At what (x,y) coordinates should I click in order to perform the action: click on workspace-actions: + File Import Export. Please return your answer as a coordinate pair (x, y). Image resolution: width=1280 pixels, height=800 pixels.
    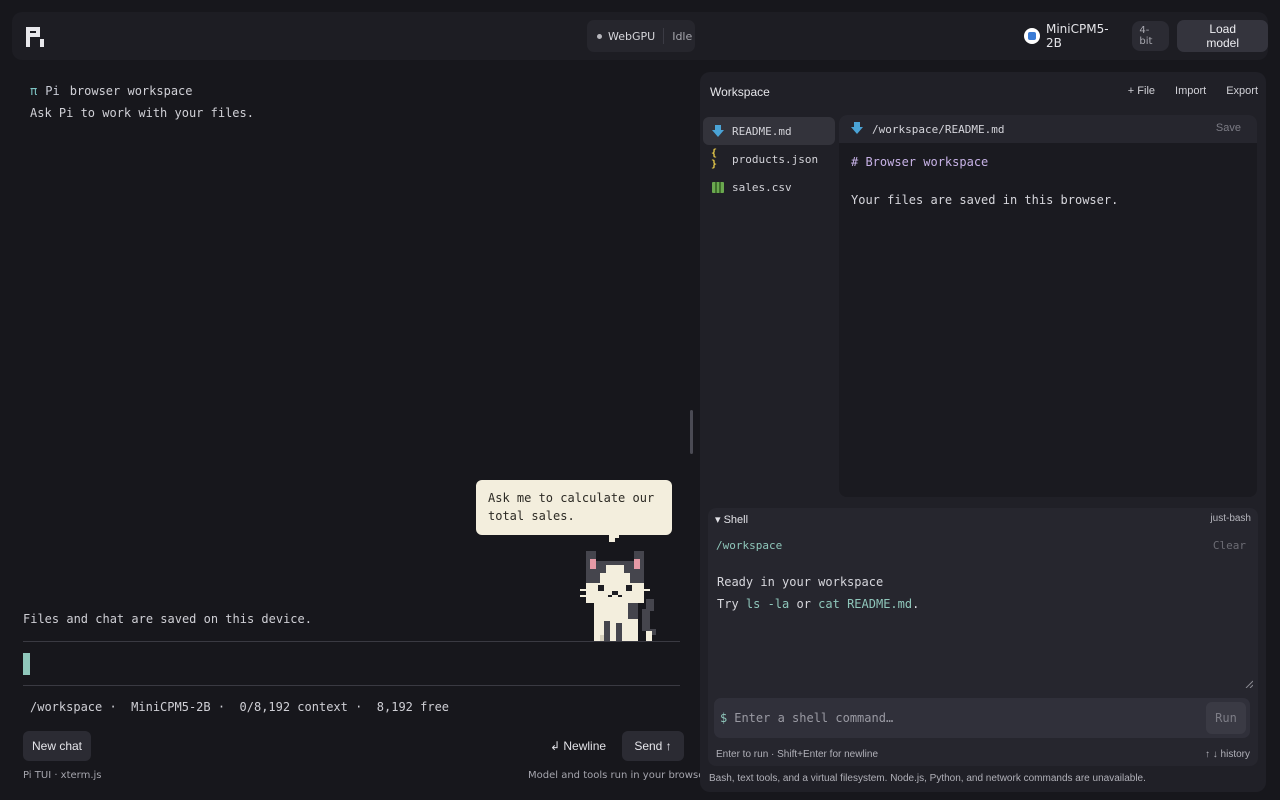
    Looking at the image, I should click on (1193, 91).